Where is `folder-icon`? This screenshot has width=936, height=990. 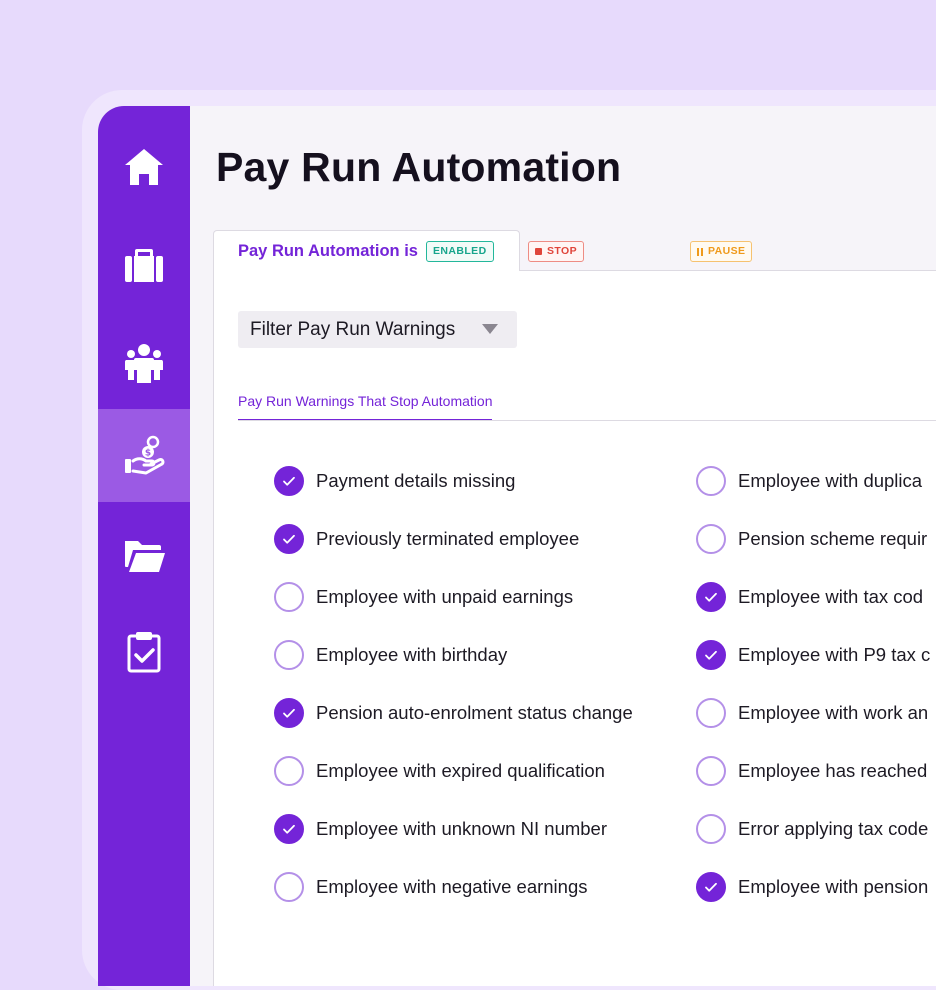
folder-icon is located at coordinates (145, 556).